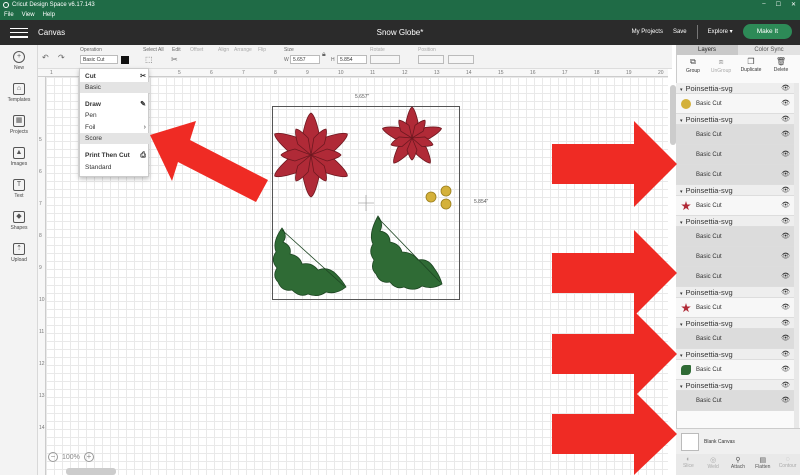  Describe the element at coordinates (176, 50) in the screenshot. I see `edit-label: Edit` at that location.